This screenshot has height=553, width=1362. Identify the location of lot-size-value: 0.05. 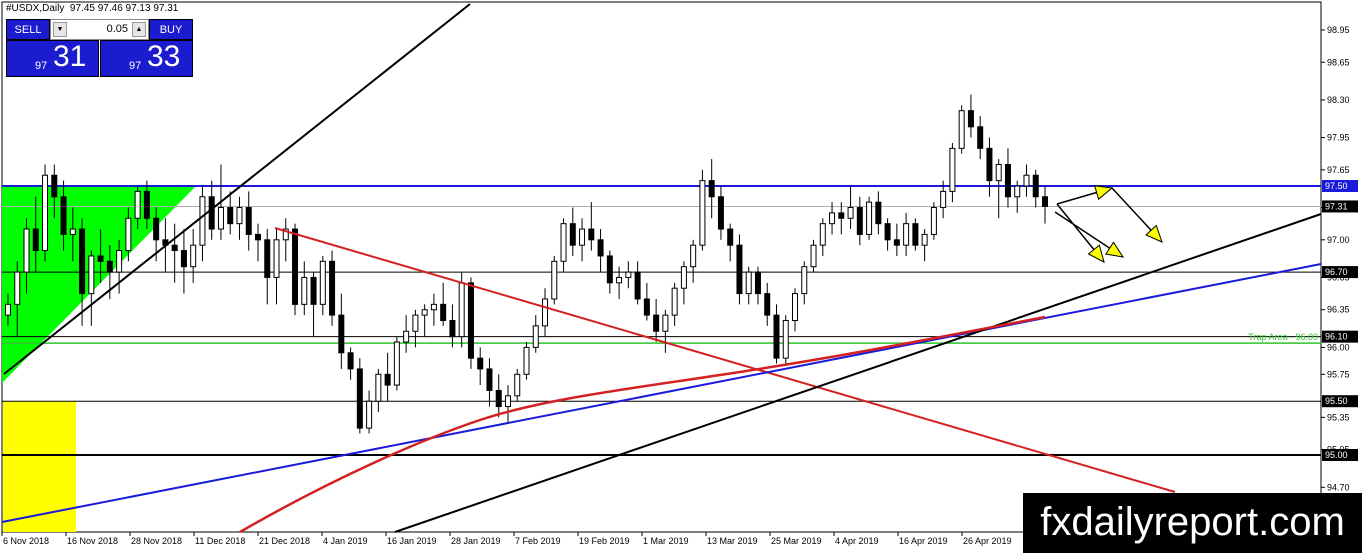
(99, 29).